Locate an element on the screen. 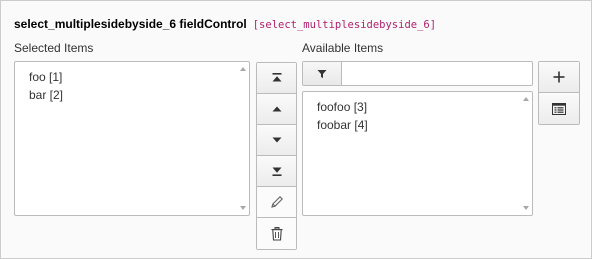  filter-field is located at coordinates (417, 73).